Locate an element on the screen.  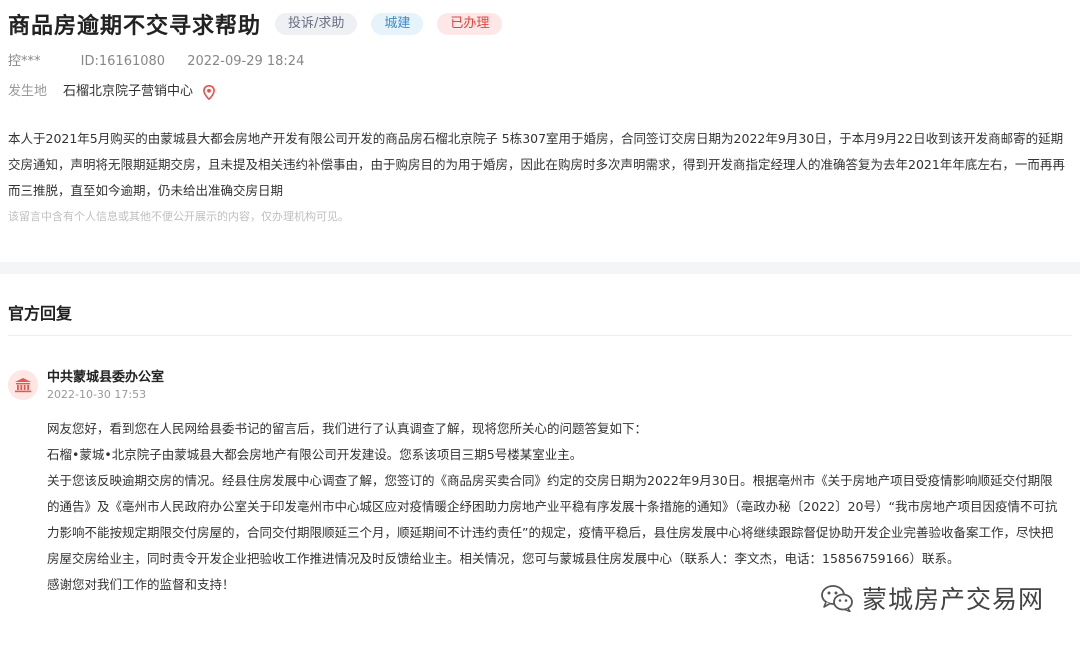
status-badge: 已办理 is located at coordinates (470, 24).